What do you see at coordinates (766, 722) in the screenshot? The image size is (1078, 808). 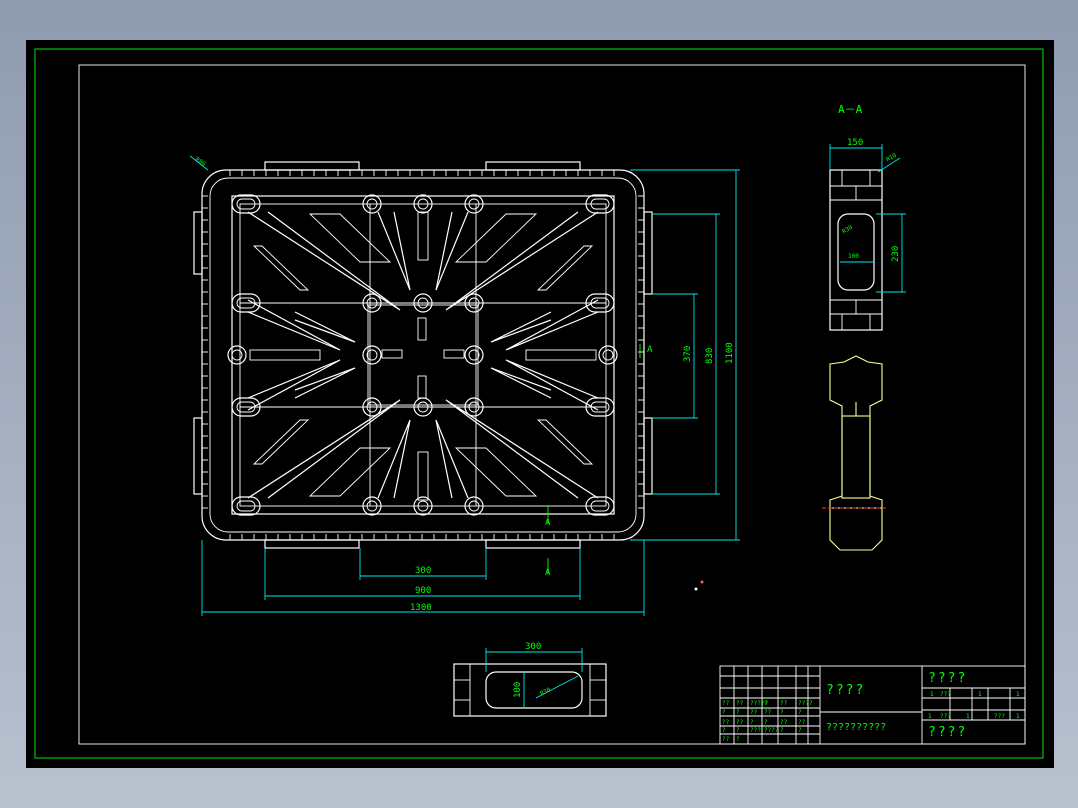 I see `tb-label-15: ?` at bounding box center [766, 722].